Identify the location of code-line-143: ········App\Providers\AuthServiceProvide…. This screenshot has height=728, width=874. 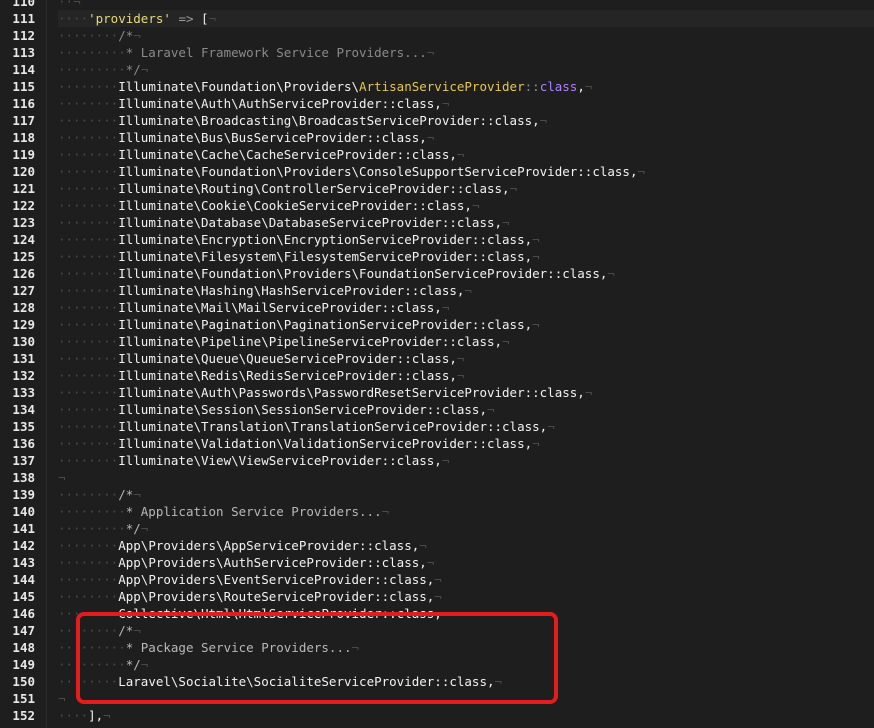
(466, 562).